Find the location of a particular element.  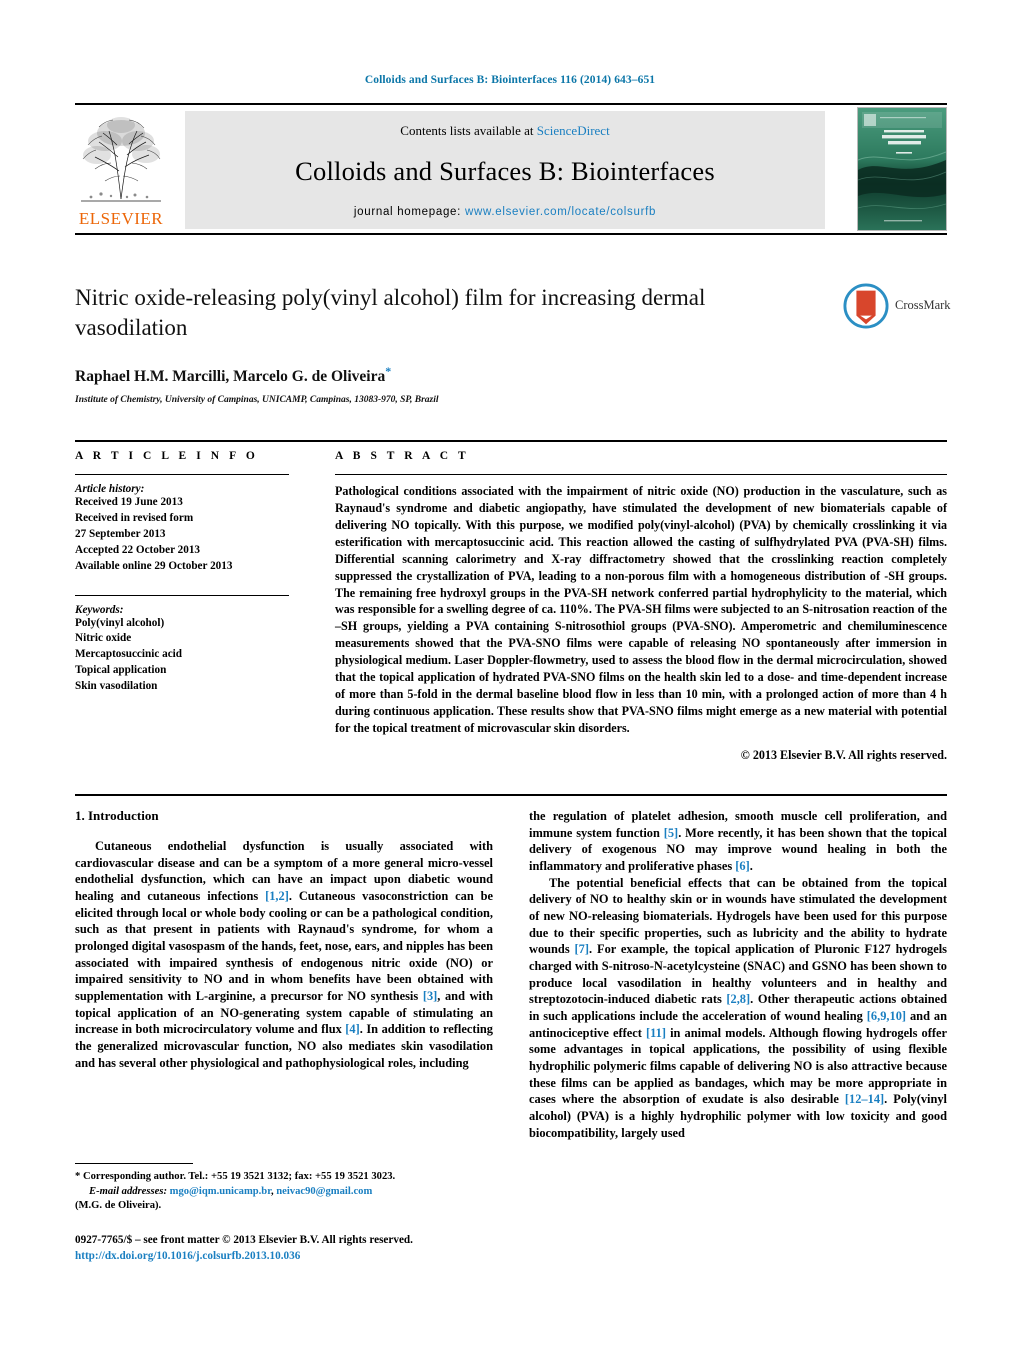

elsevier-logo: ELSEVIER is located at coordinates (121, 170).